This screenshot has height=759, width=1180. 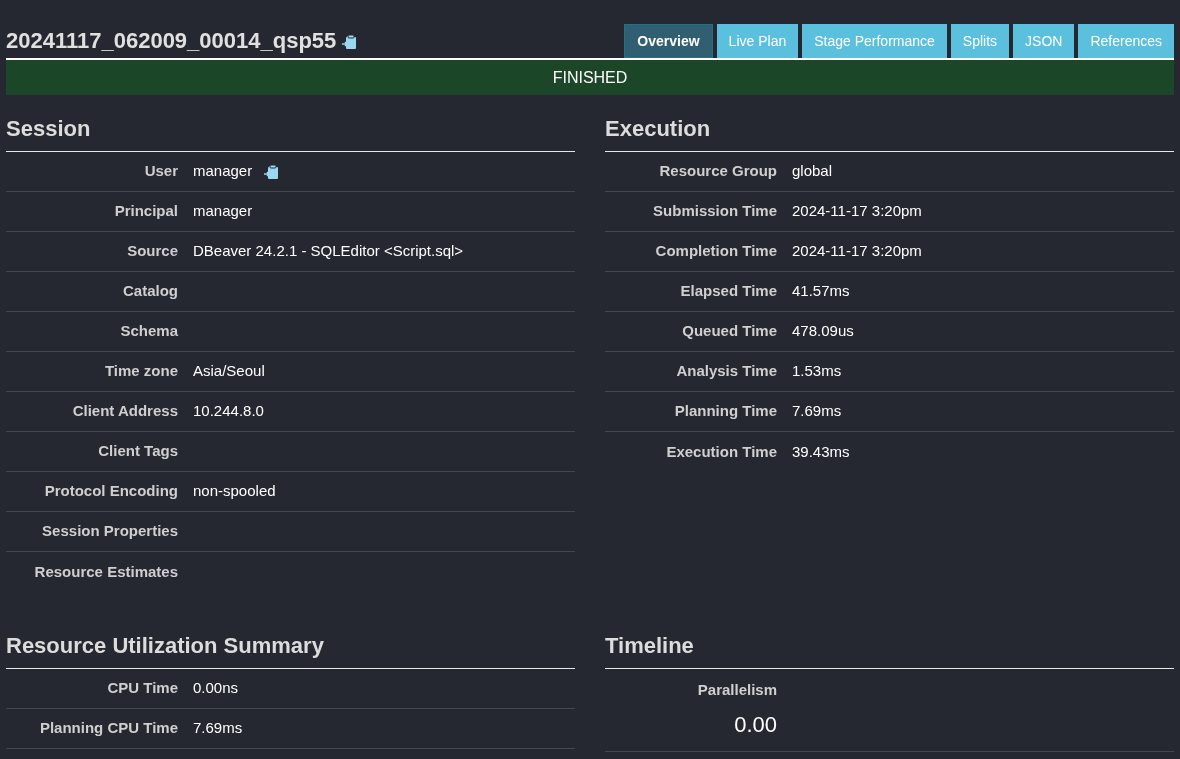 What do you see at coordinates (817, 371) in the screenshot?
I see `field-value: 1.53ms` at bounding box center [817, 371].